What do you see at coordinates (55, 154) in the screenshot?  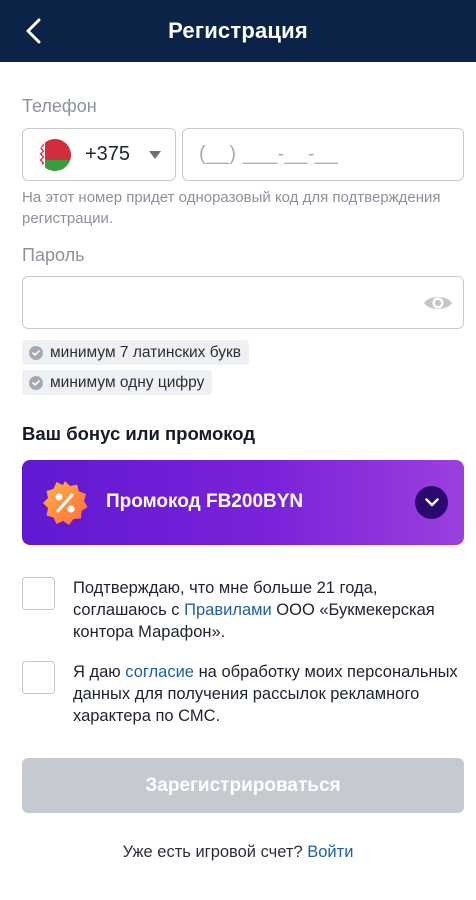 I see `belarus-flag-icon` at bounding box center [55, 154].